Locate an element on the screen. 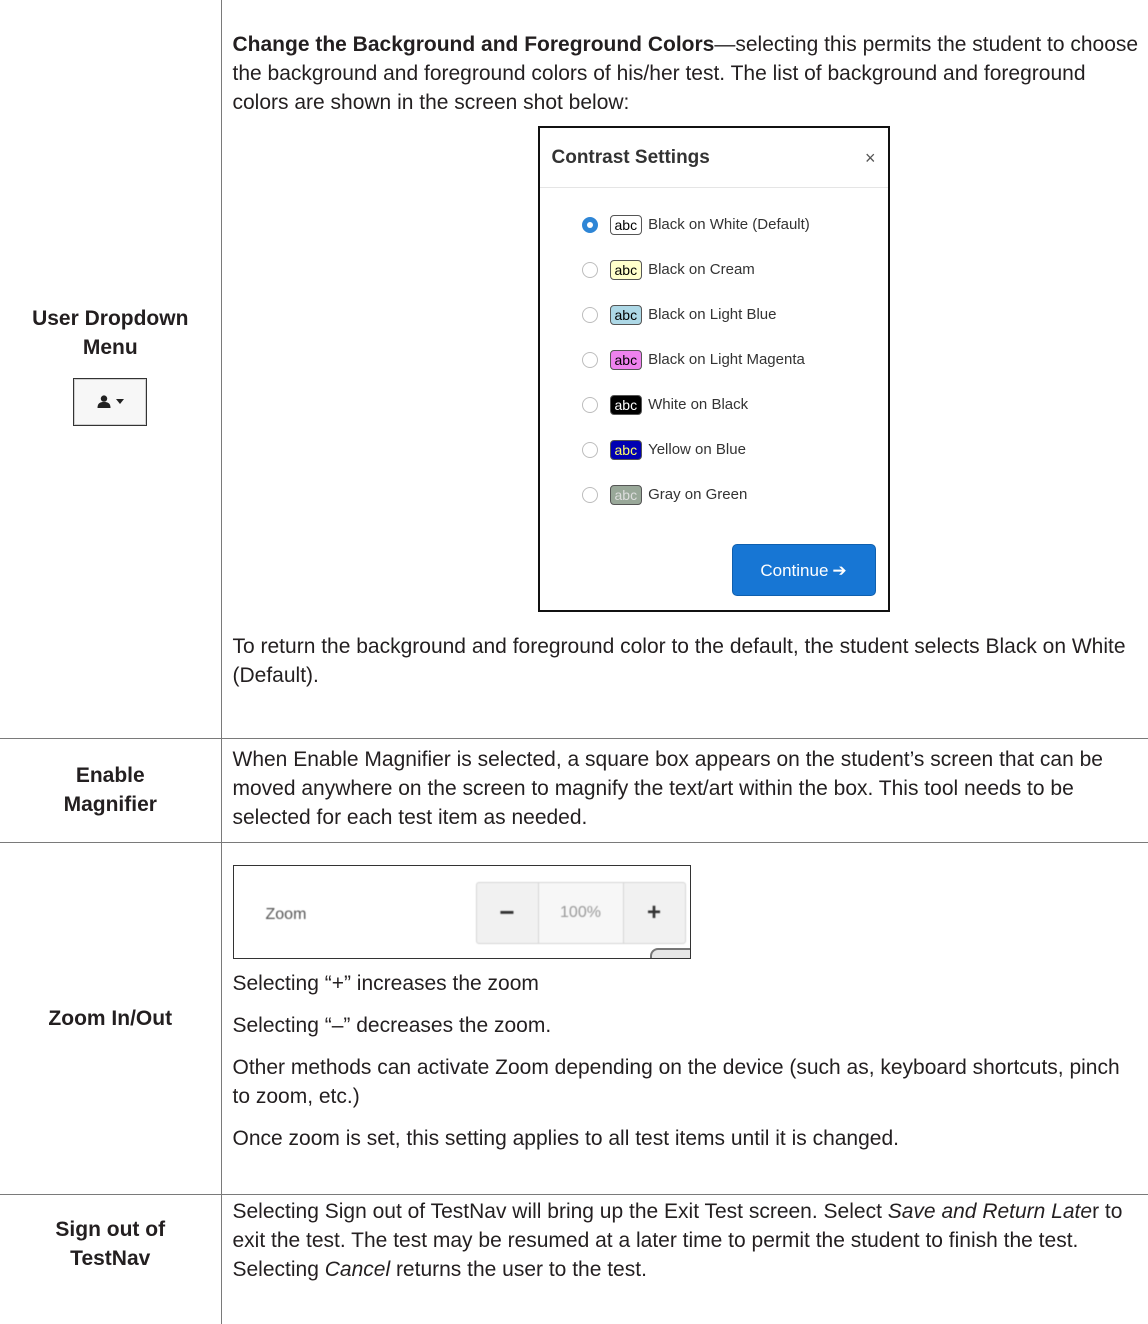 The image size is (1148, 1324). zoom-screenshot: Zoom − 100% + is located at coordinates (461, 911).